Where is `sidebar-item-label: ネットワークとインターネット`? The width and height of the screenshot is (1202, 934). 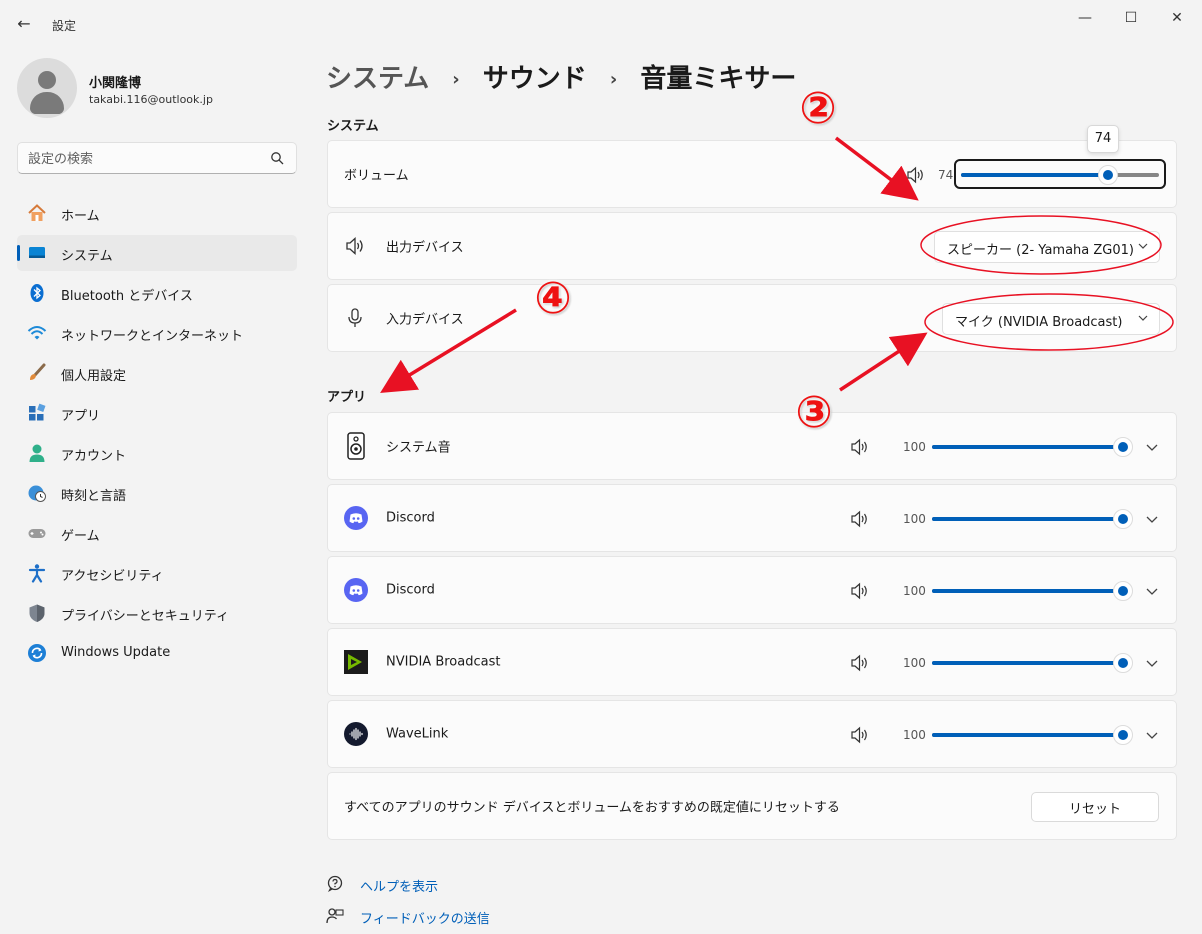 sidebar-item-label: ネットワークとインターネット is located at coordinates (152, 336).